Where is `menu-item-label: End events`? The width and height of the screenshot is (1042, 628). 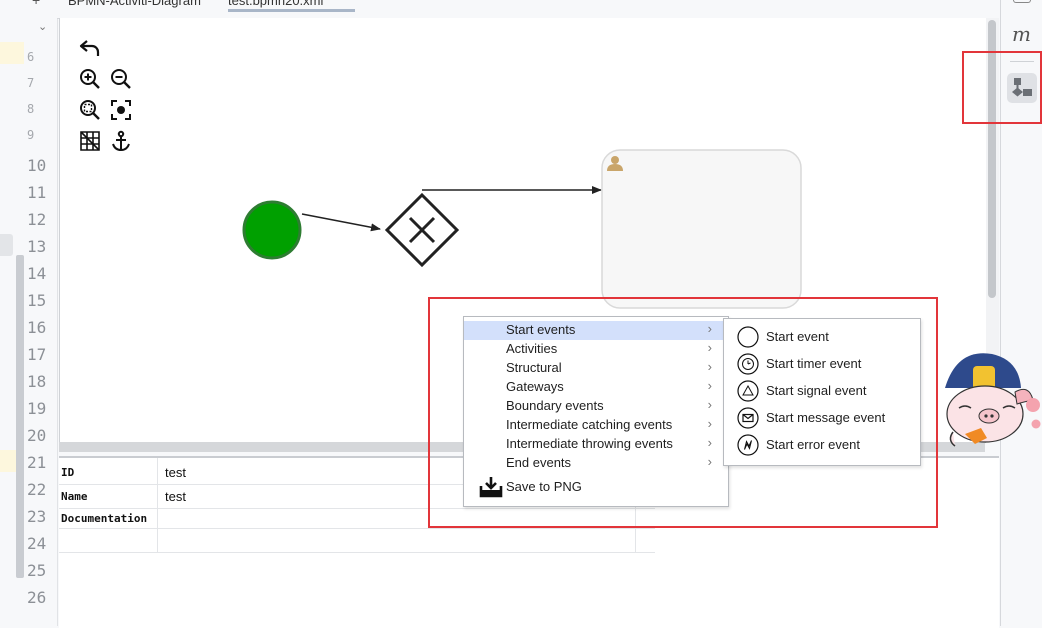 menu-item-label: End events is located at coordinates (539, 462).